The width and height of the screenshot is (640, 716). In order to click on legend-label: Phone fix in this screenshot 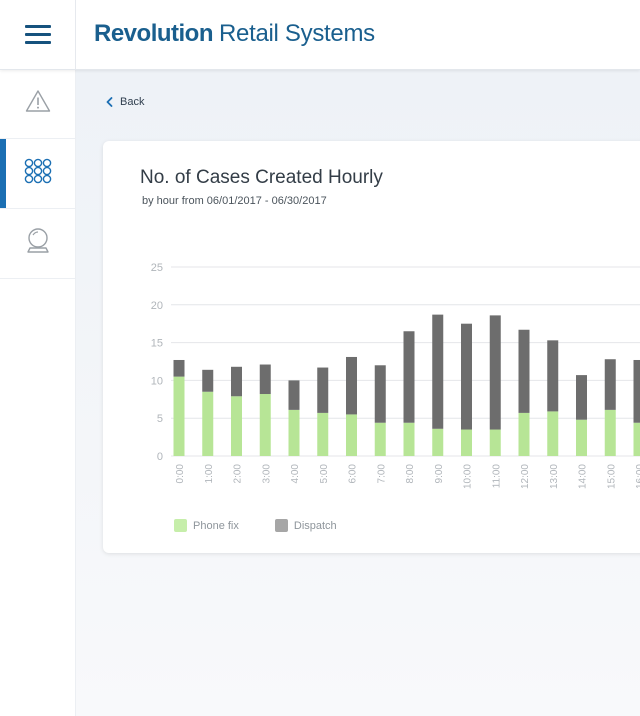, I will do `click(216, 525)`.